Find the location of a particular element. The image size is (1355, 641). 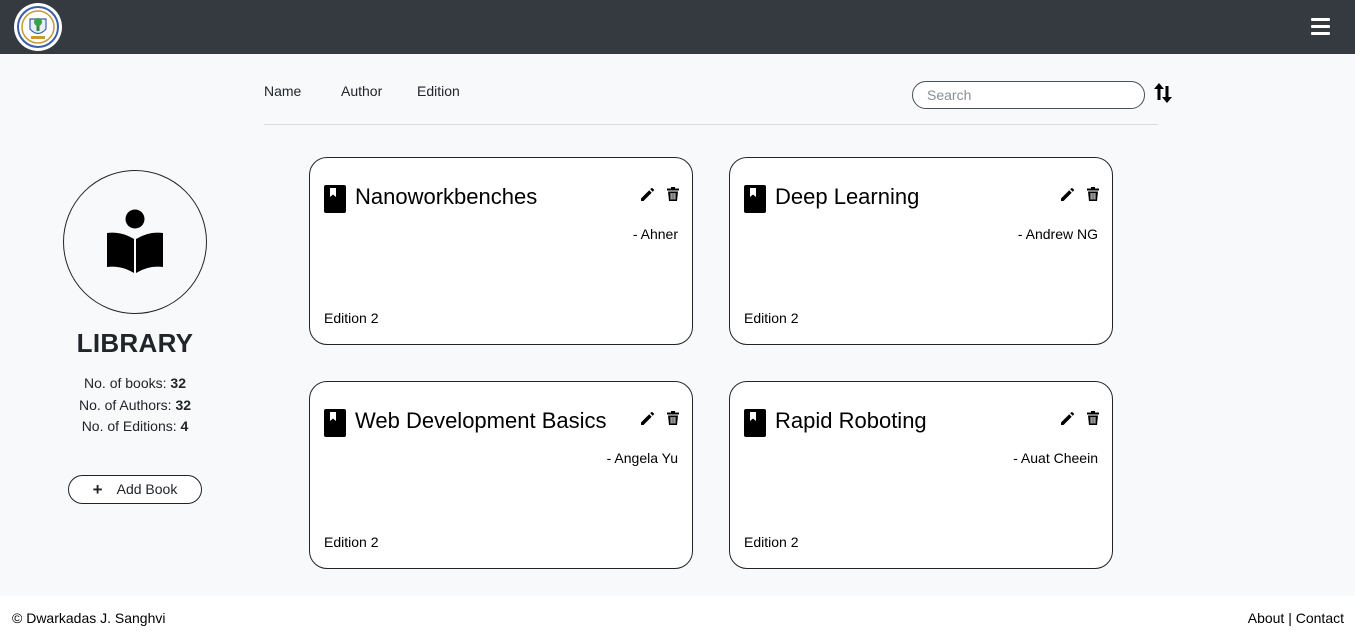

editions-count: 4 is located at coordinates (184, 426).